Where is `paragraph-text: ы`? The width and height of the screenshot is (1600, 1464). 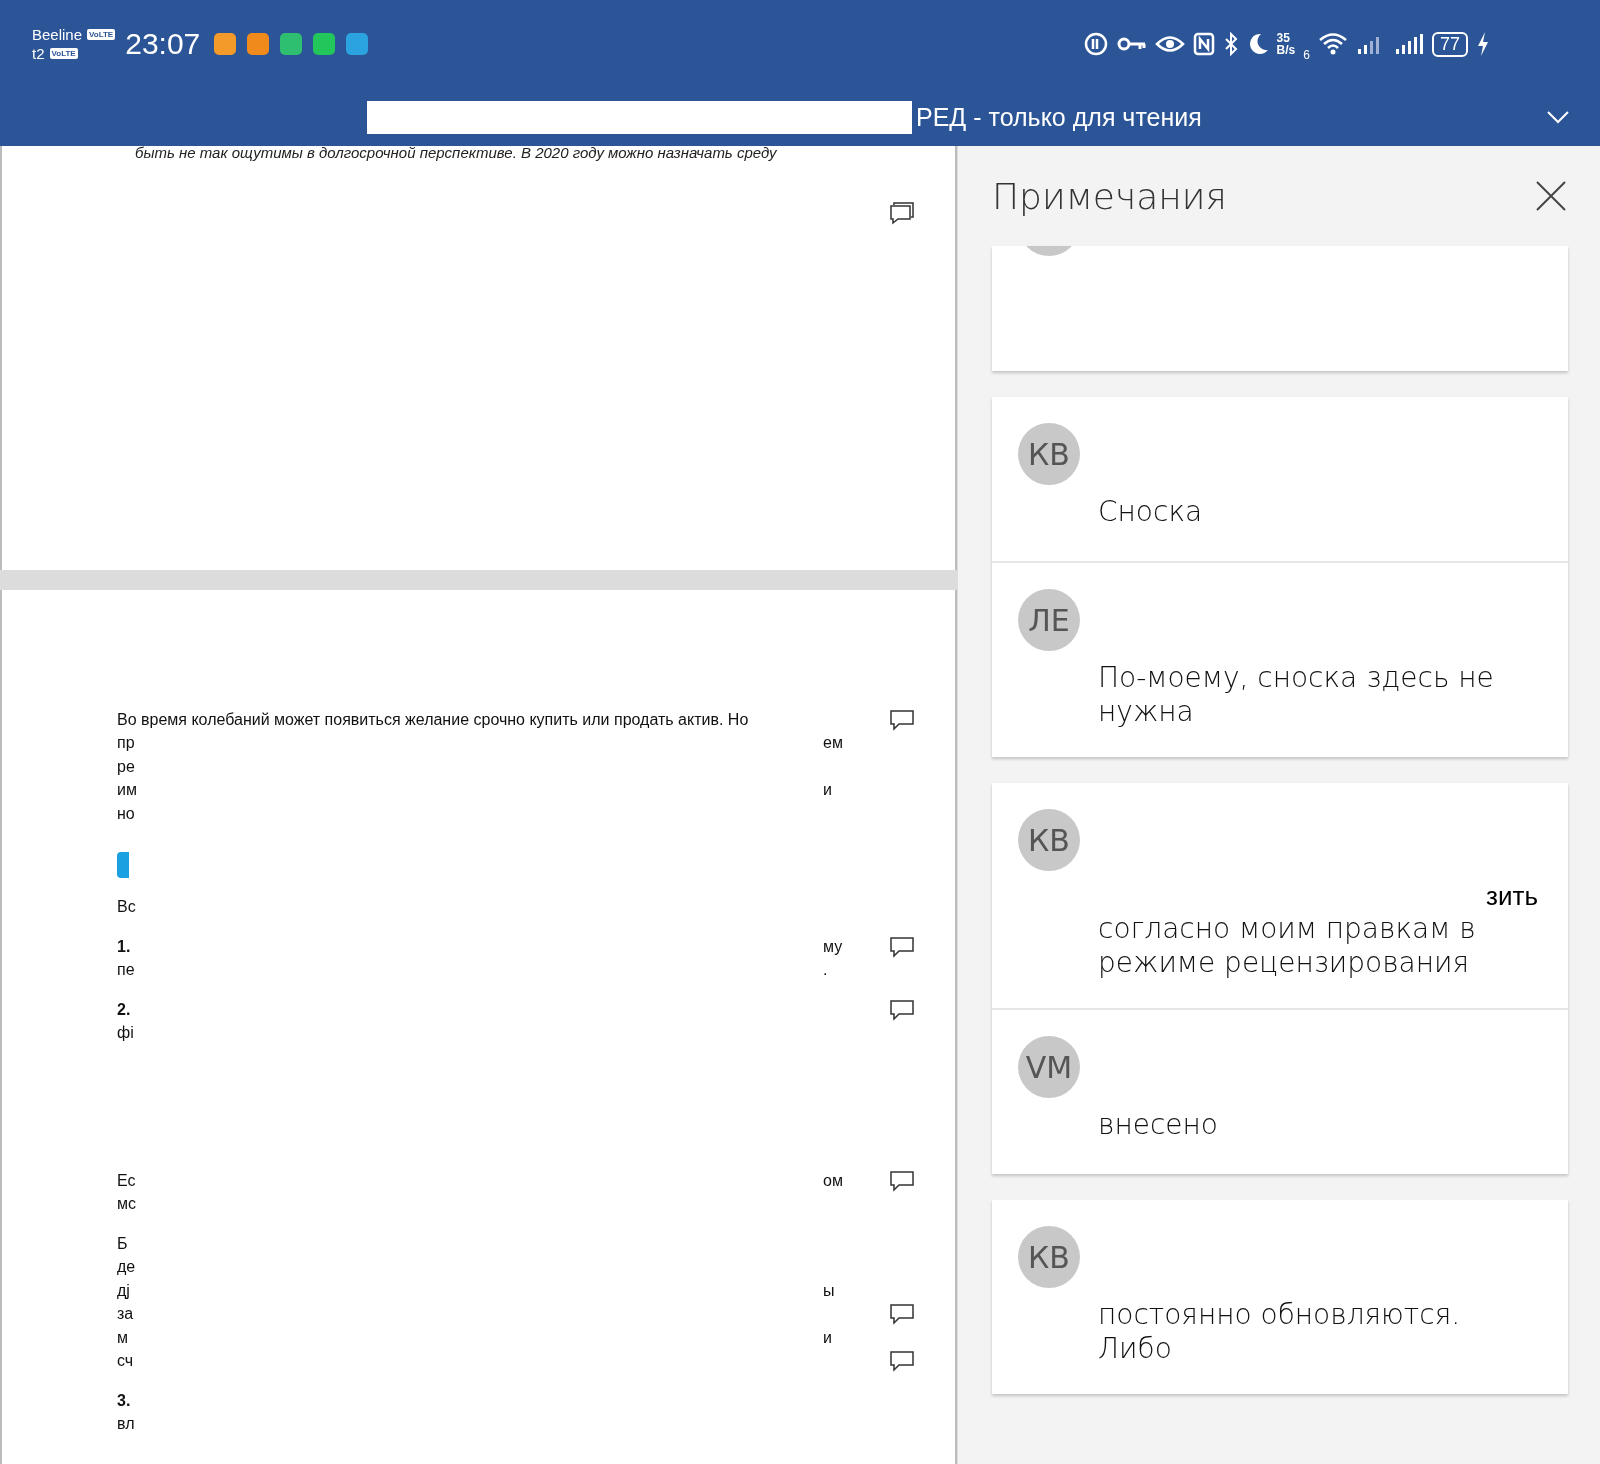
paragraph-text: ы is located at coordinates (829, 1290).